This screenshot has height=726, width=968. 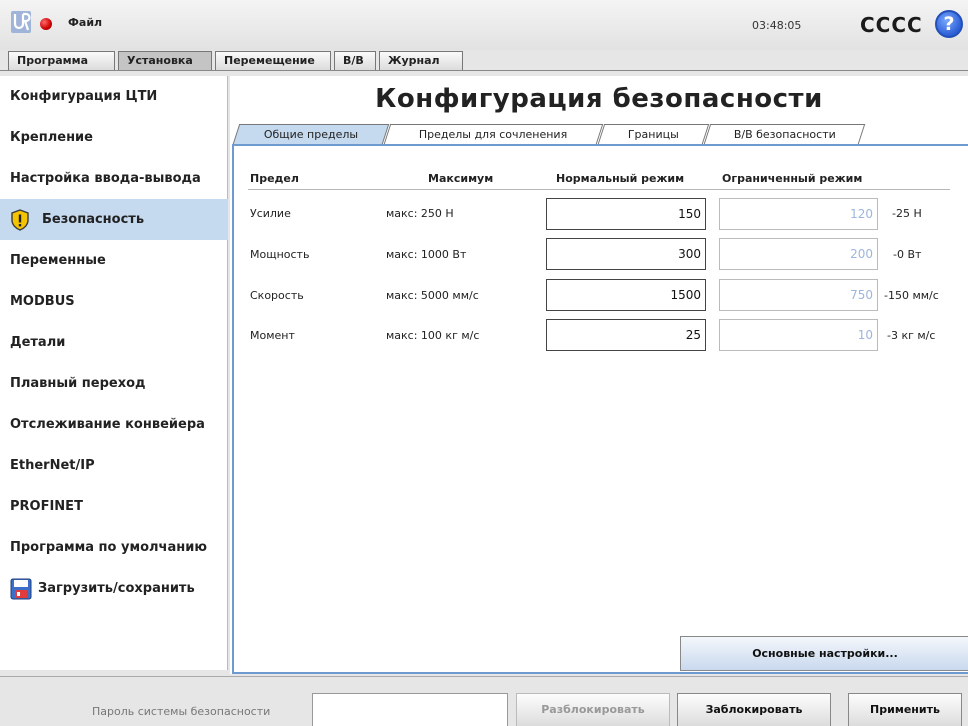 What do you see at coordinates (410, 709) in the screenshot?
I see `safety-password-input` at bounding box center [410, 709].